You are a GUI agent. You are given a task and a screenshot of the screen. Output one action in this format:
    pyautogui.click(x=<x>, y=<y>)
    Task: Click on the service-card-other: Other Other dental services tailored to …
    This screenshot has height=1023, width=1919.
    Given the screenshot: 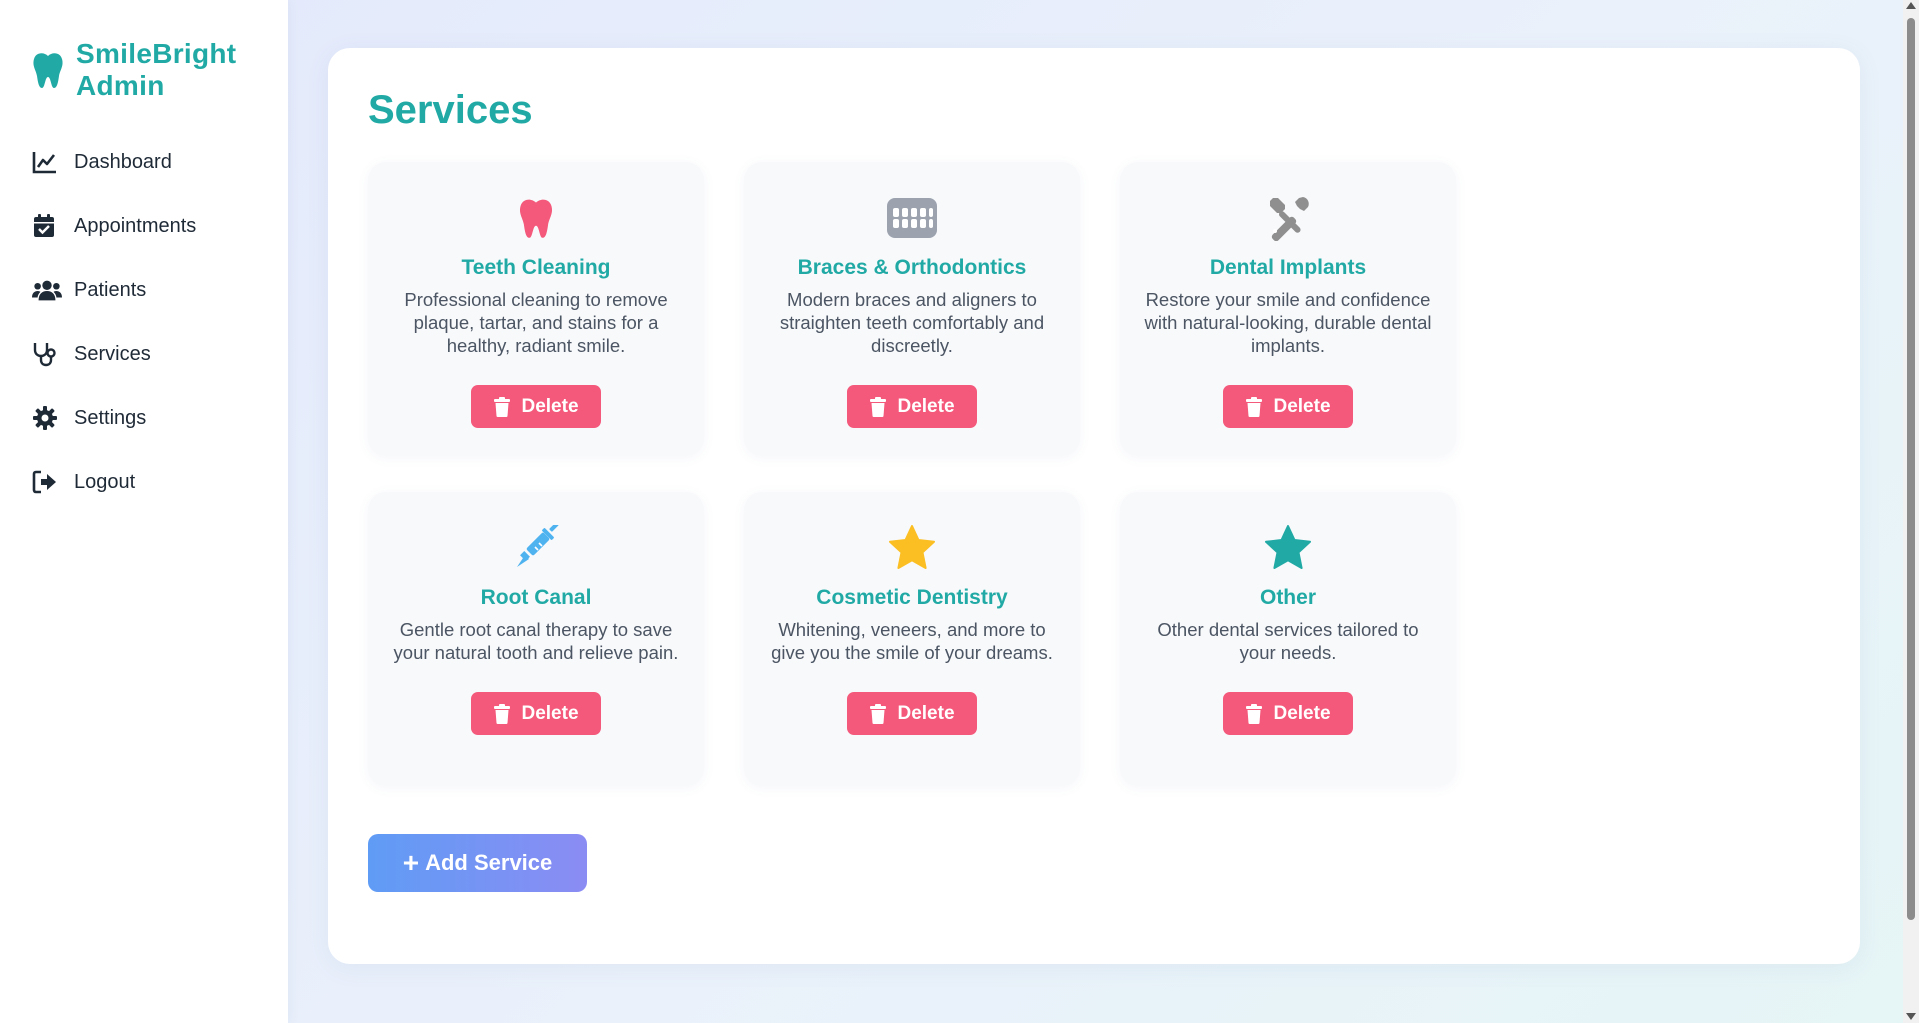 What is the action you would take?
    pyautogui.click(x=1288, y=639)
    